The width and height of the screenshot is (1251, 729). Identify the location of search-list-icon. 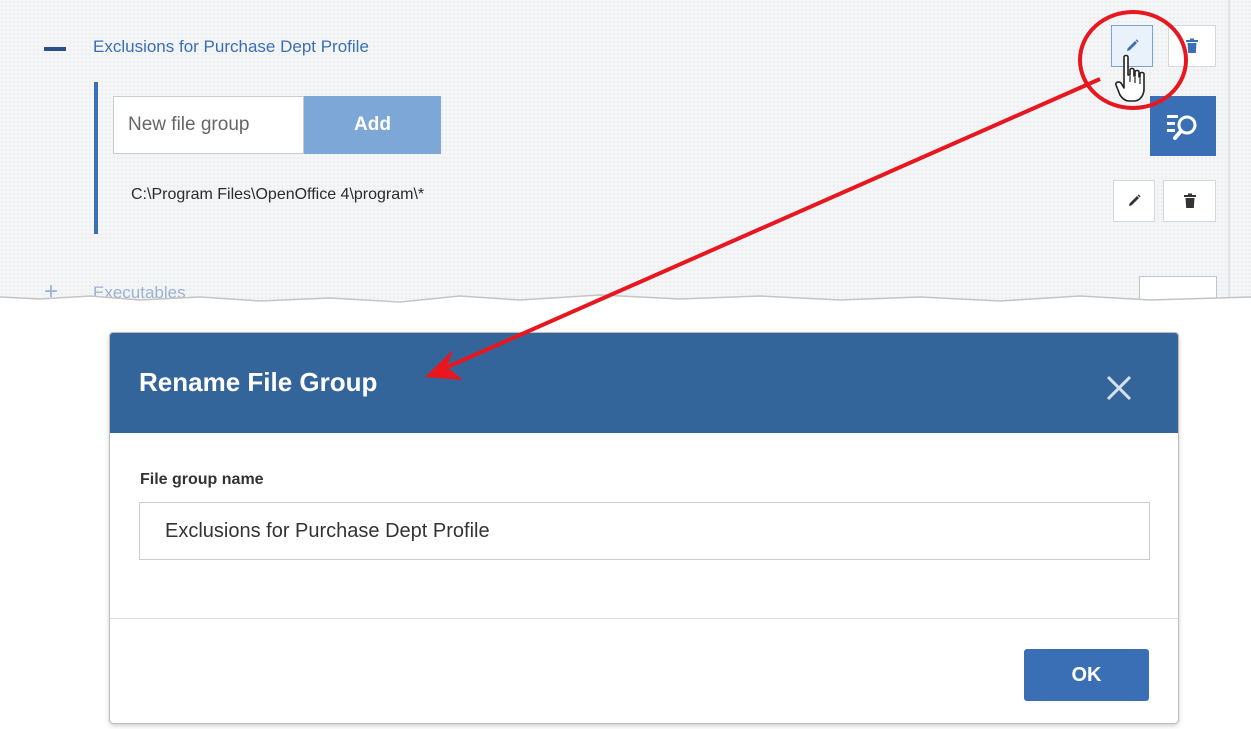
(1182, 127).